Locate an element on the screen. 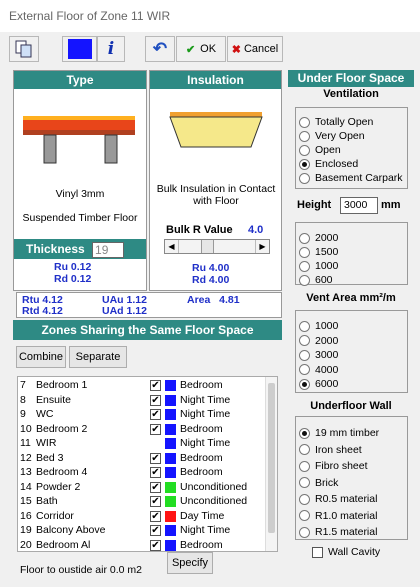  ok-button: ✔ OK is located at coordinates (201, 49).